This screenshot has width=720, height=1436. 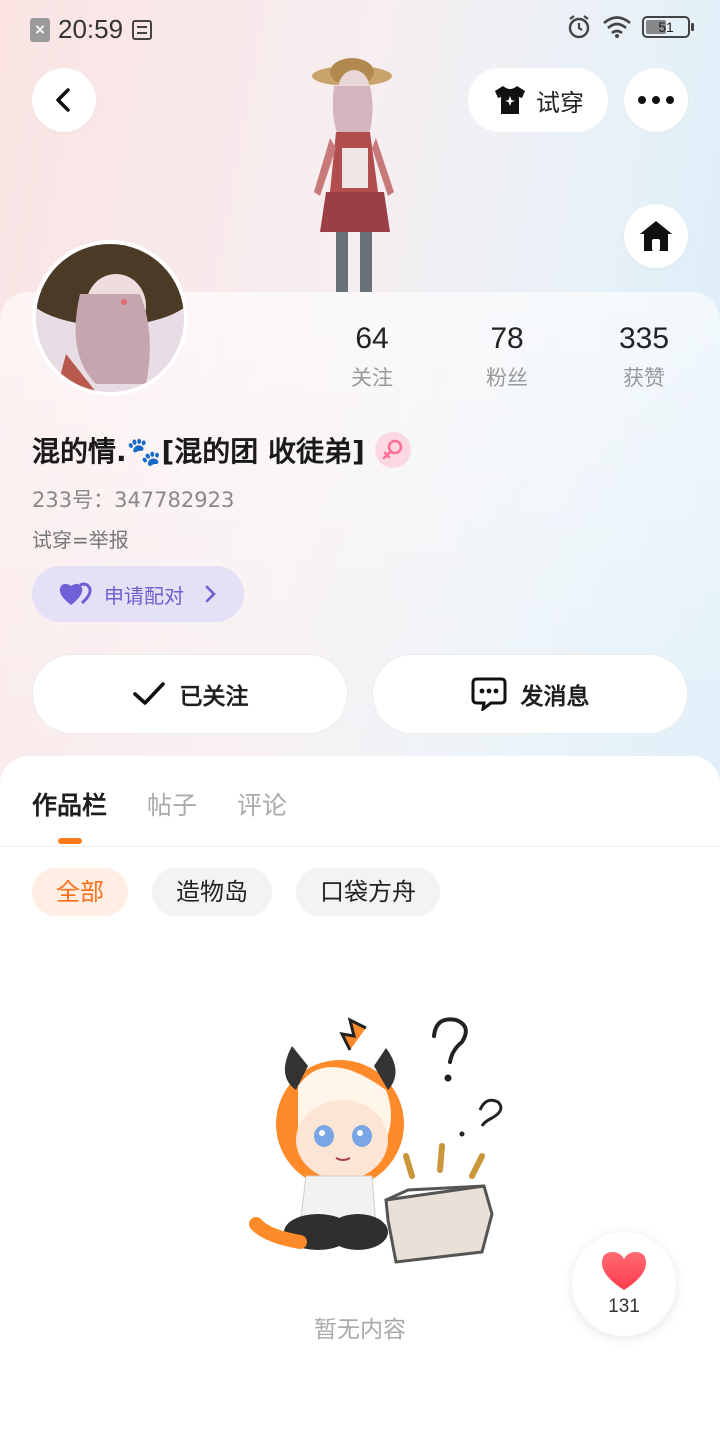 I want to click on send-message-label: 发消息, so click(x=555, y=697).